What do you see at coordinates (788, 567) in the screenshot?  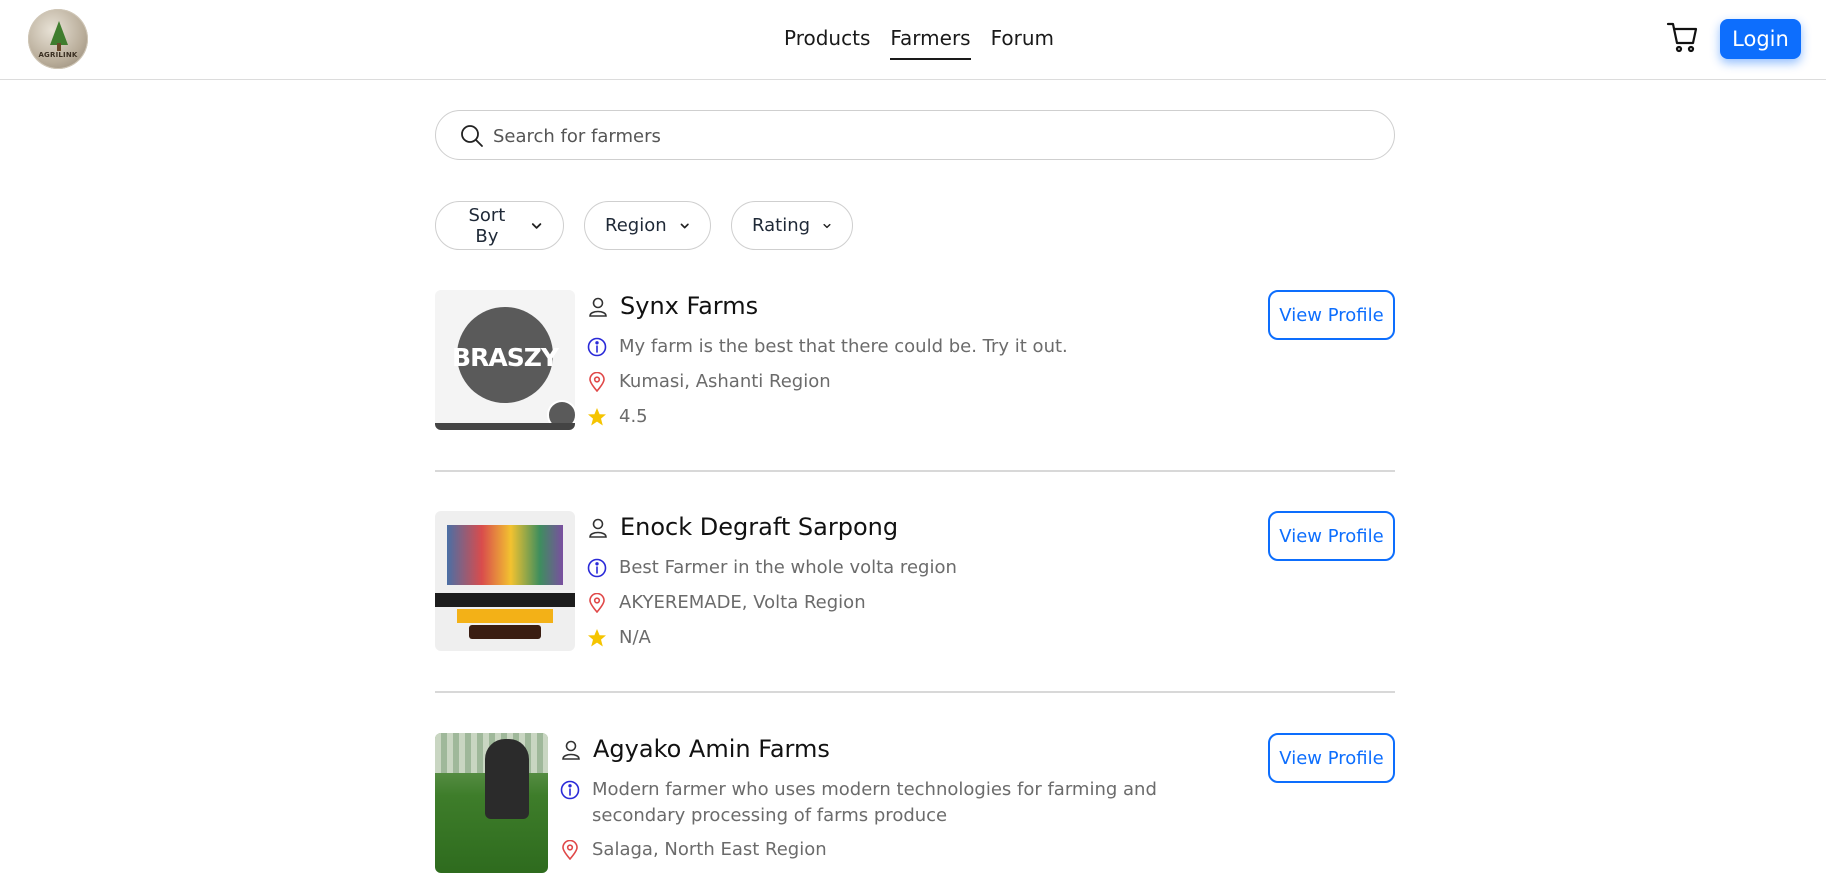 I see `farmer-description: Best Farmer in the whole volta region` at bounding box center [788, 567].